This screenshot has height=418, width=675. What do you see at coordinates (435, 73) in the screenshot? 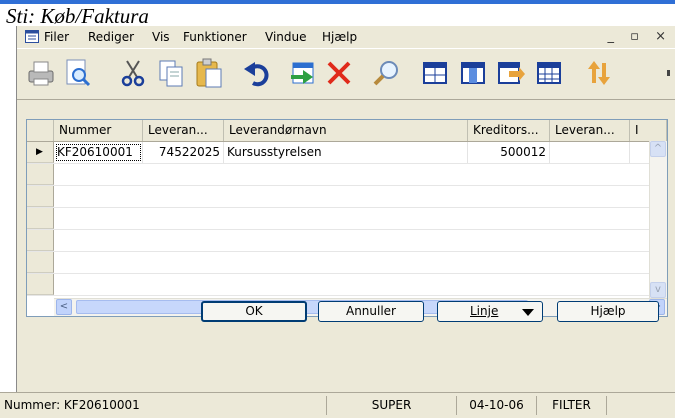
I see `table-view-icon` at bounding box center [435, 73].